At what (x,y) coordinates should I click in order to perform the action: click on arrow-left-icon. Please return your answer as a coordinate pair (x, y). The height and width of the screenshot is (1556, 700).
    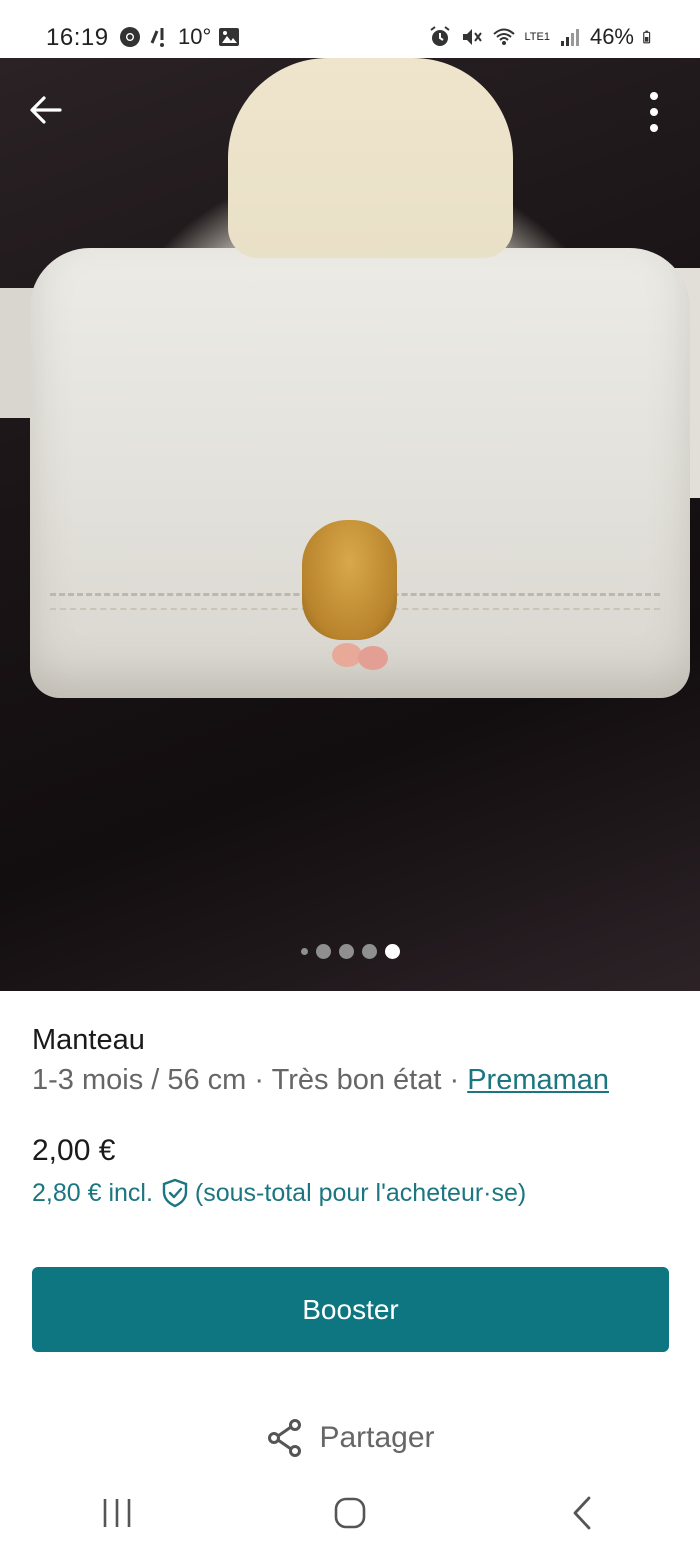
    Looking at the image, I should click on (46, 110).